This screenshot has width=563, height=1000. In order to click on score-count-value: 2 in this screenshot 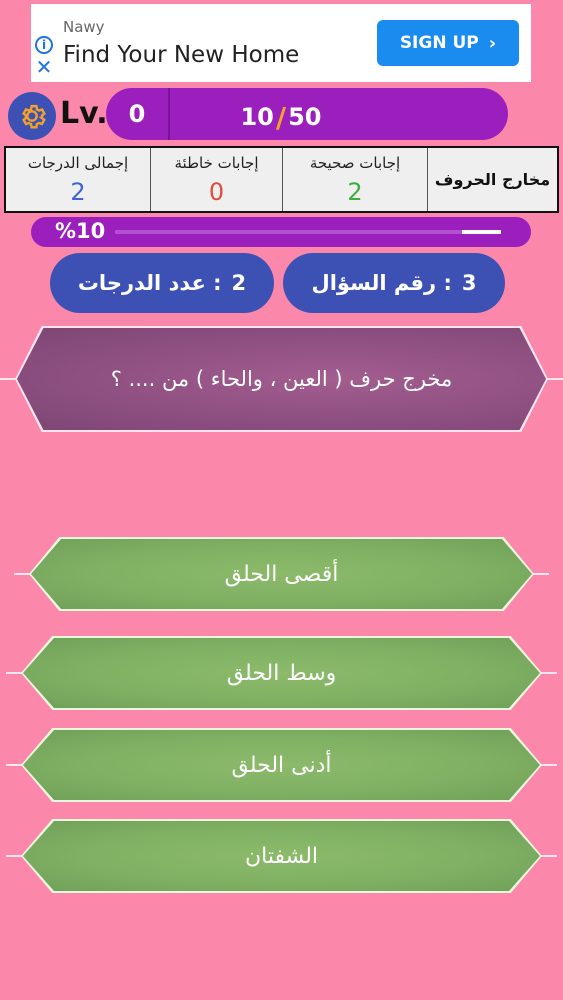, I will do `click(239, 283)`.